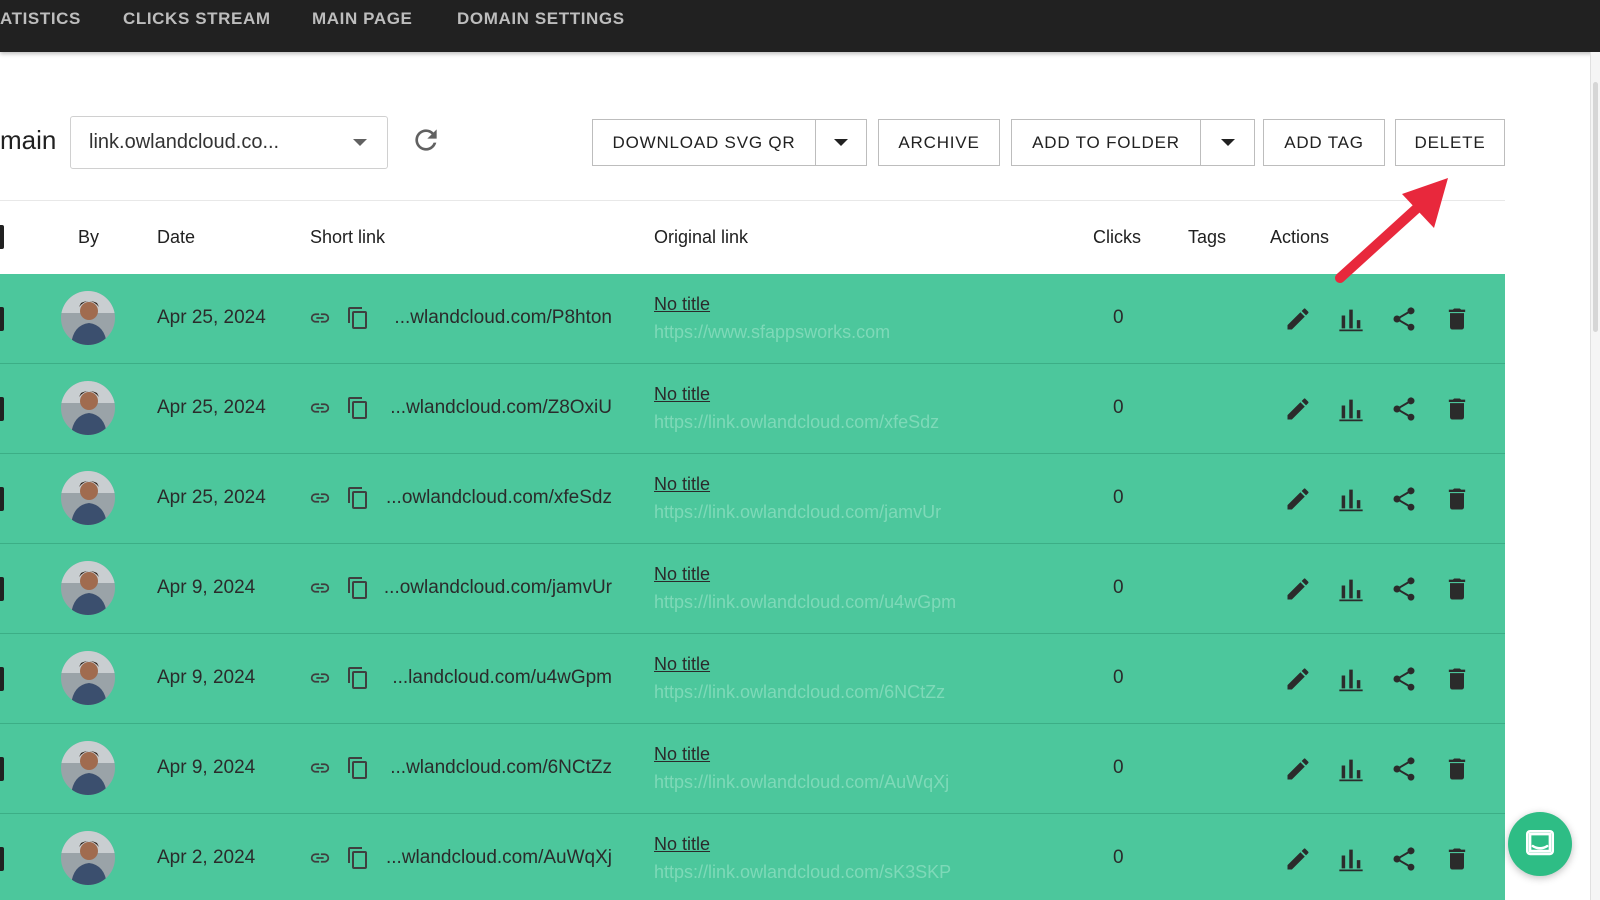 Image resolution: width=1600 pixels, height=900 pixels. I want to click on folder-options-button, so click(1227, 142).